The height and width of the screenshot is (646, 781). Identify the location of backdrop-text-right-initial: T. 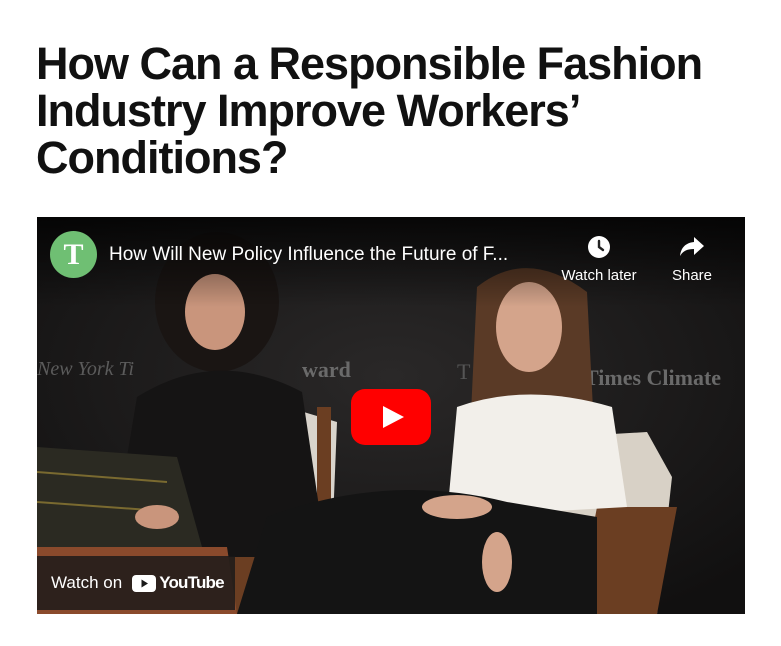
(464, 371).